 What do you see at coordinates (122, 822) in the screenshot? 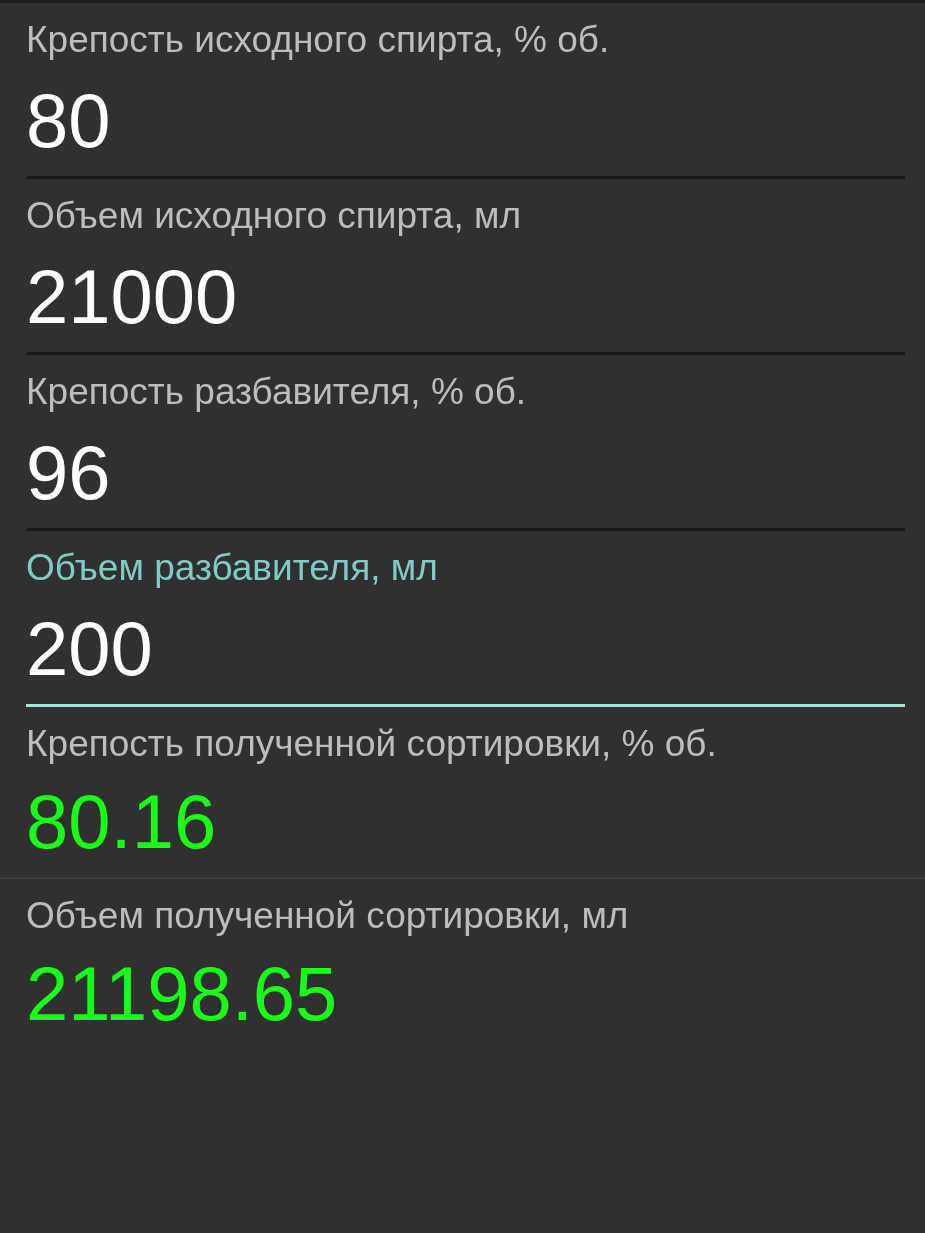
I see `result-value: 80.16` at bounding box center [122, 822].